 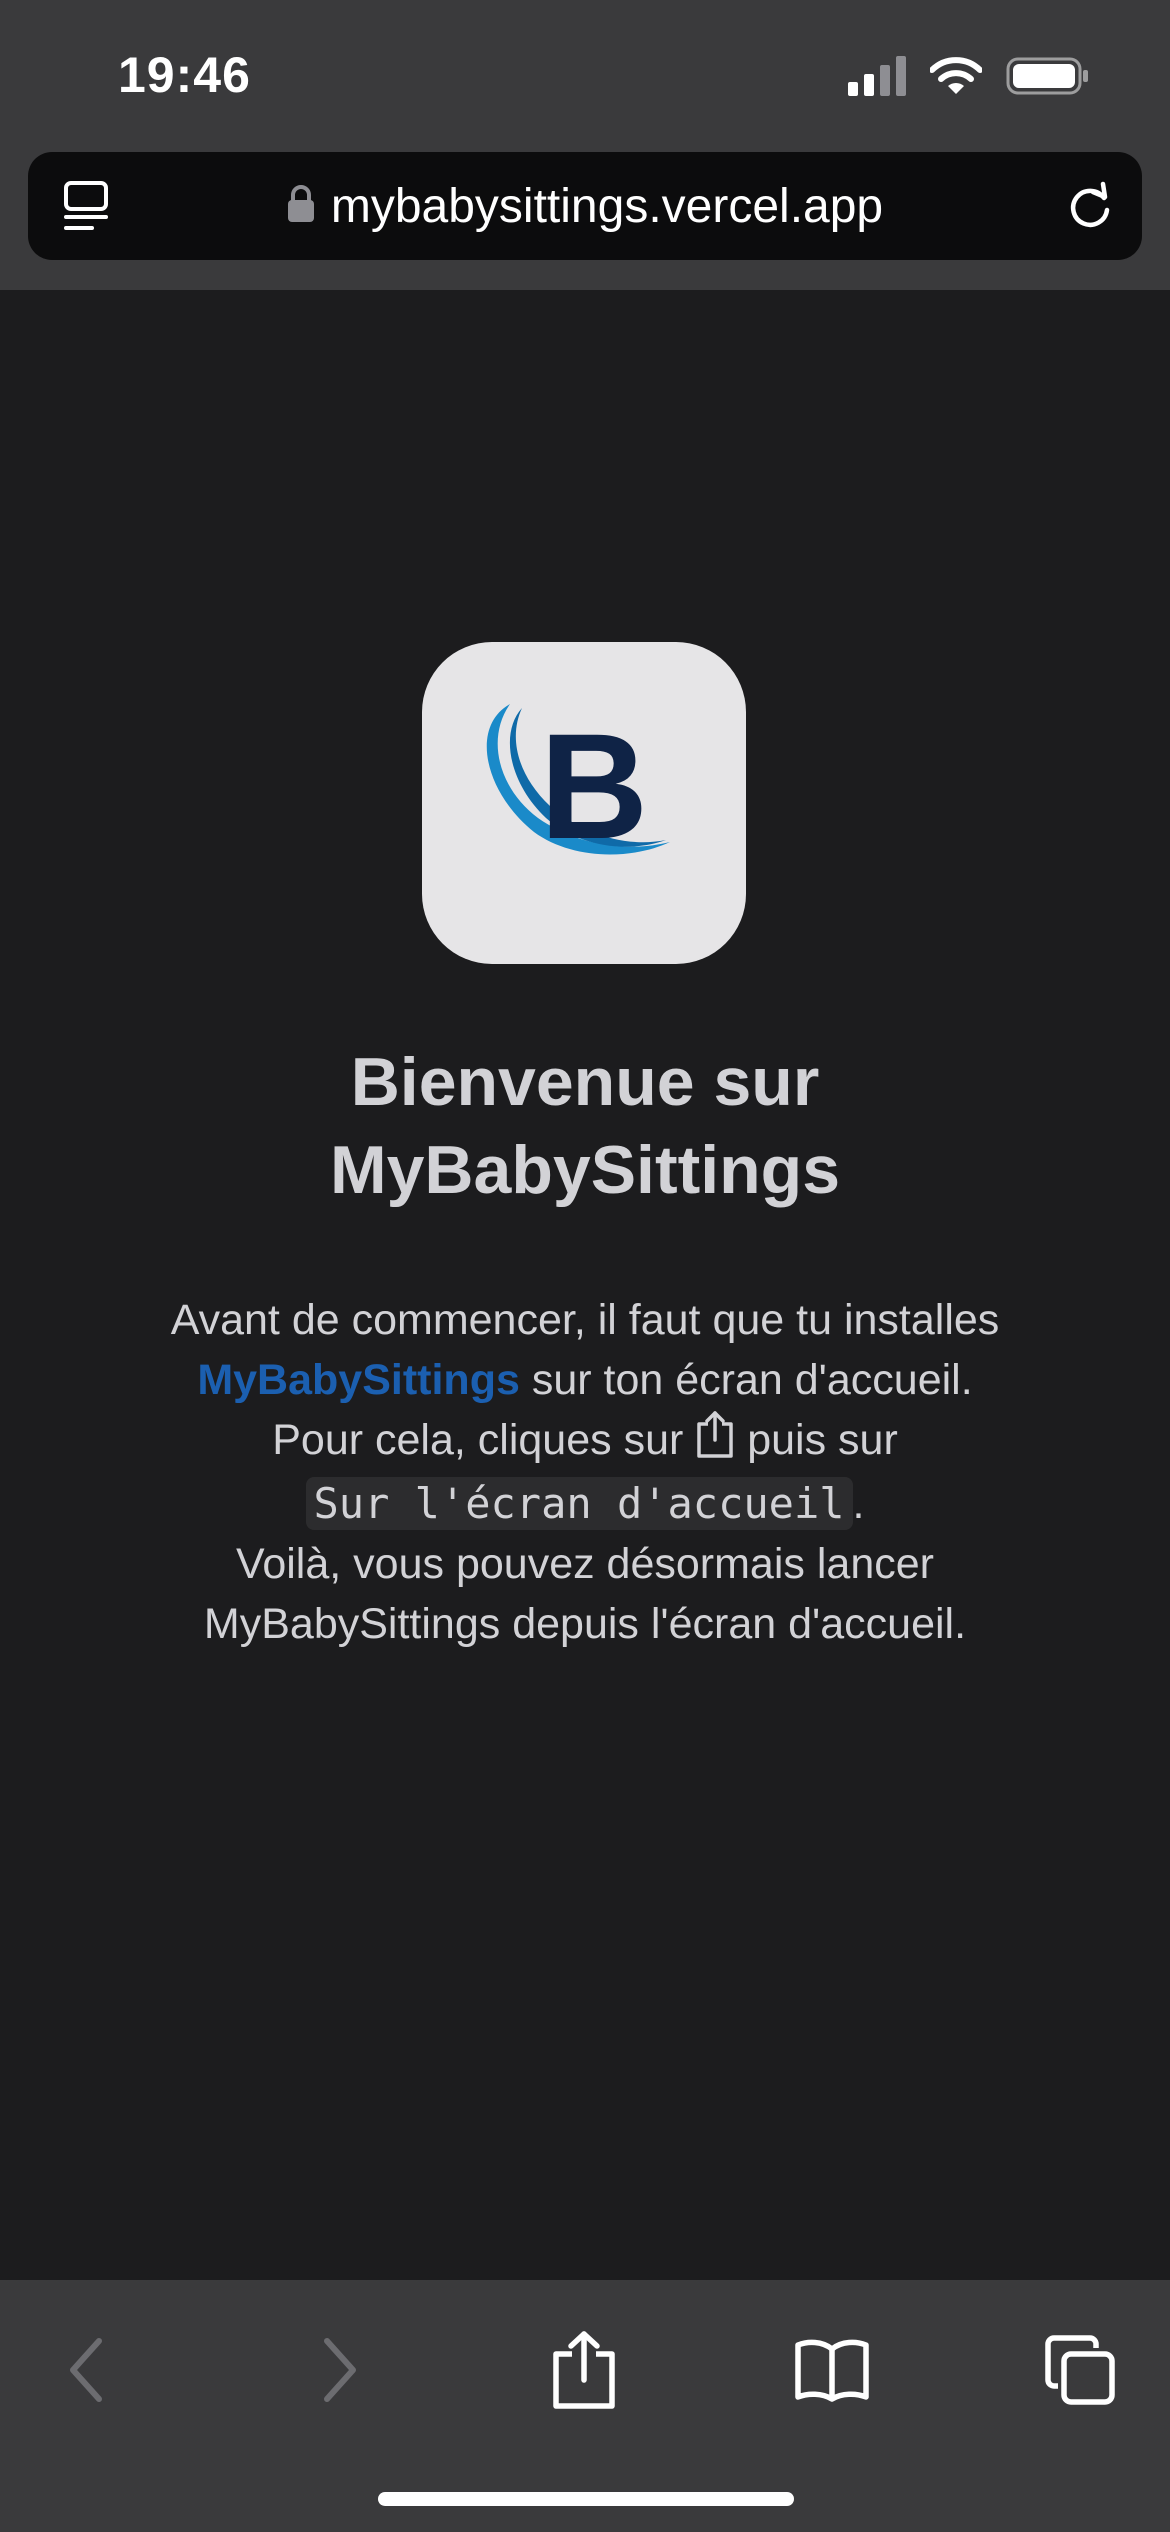 I want to click on instruction-line-4: Sur l'écran d'accueil., so click(x=585, y=1504).